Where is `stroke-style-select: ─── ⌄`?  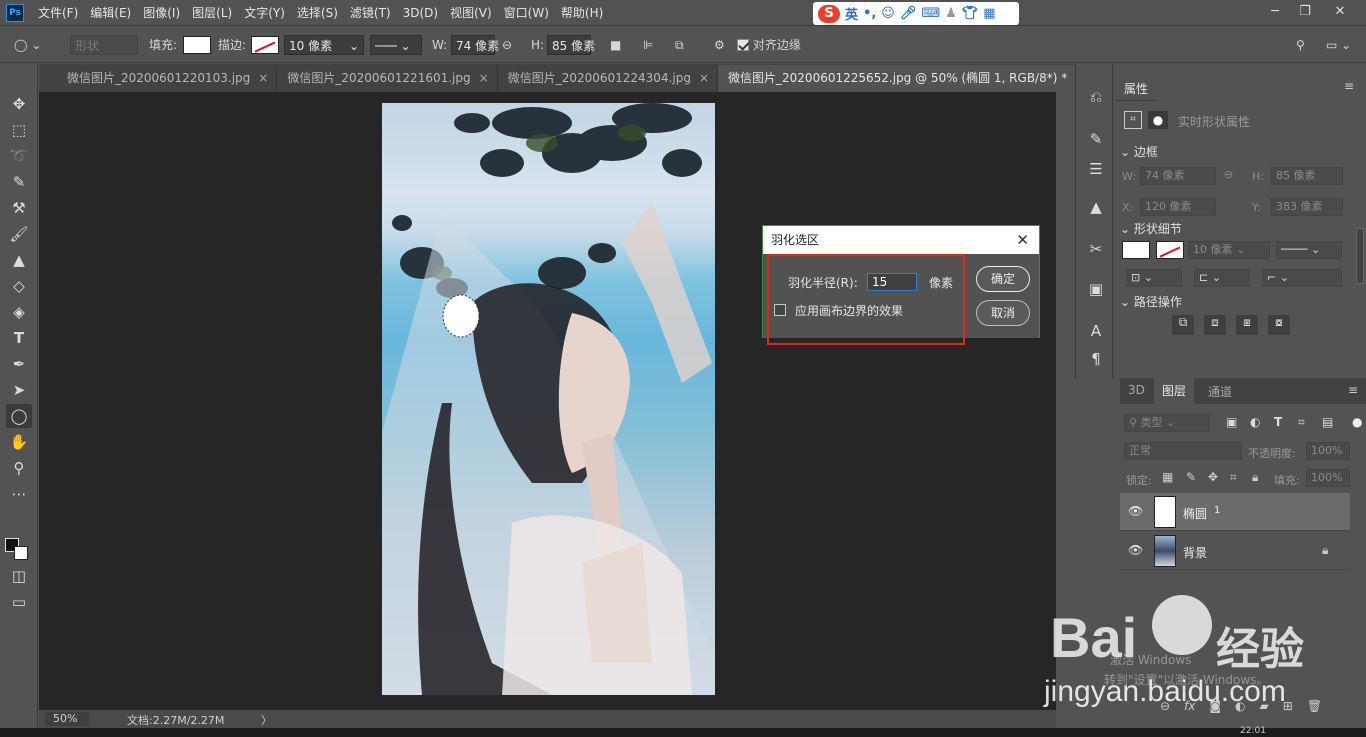
stroke-style-select: ─── ⌄ is located at coordinates (396, 45).